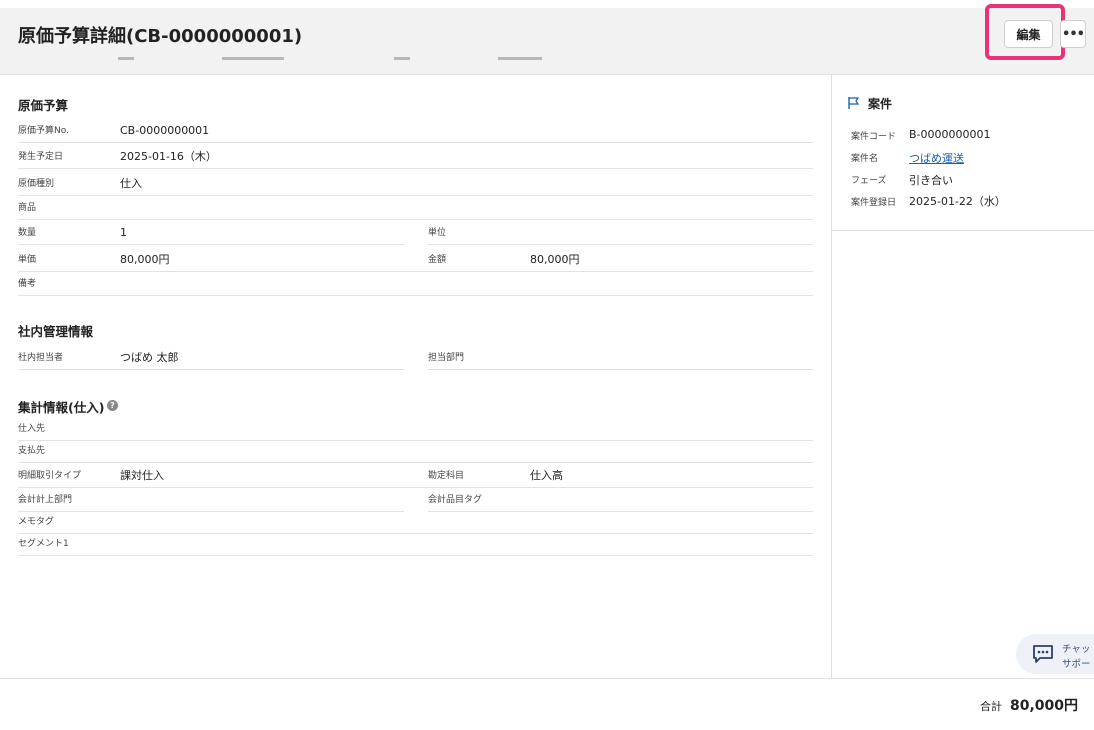  What do you see at coordinates (446, 358) in the screenshot?
I see `field-label: 担当部門` at bounding box center [446, 358].